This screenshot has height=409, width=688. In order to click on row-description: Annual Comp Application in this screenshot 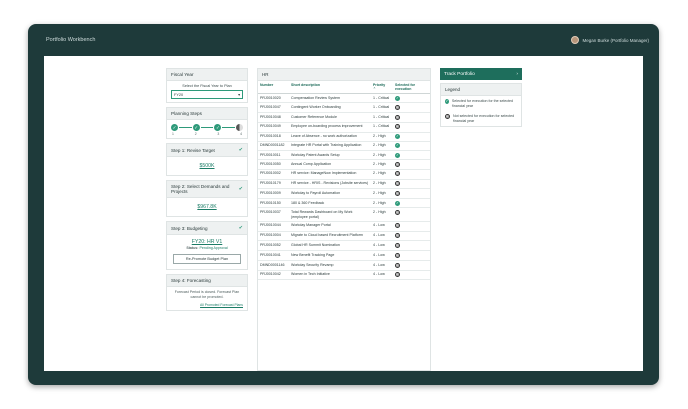, I will do `click(330, 164)`.